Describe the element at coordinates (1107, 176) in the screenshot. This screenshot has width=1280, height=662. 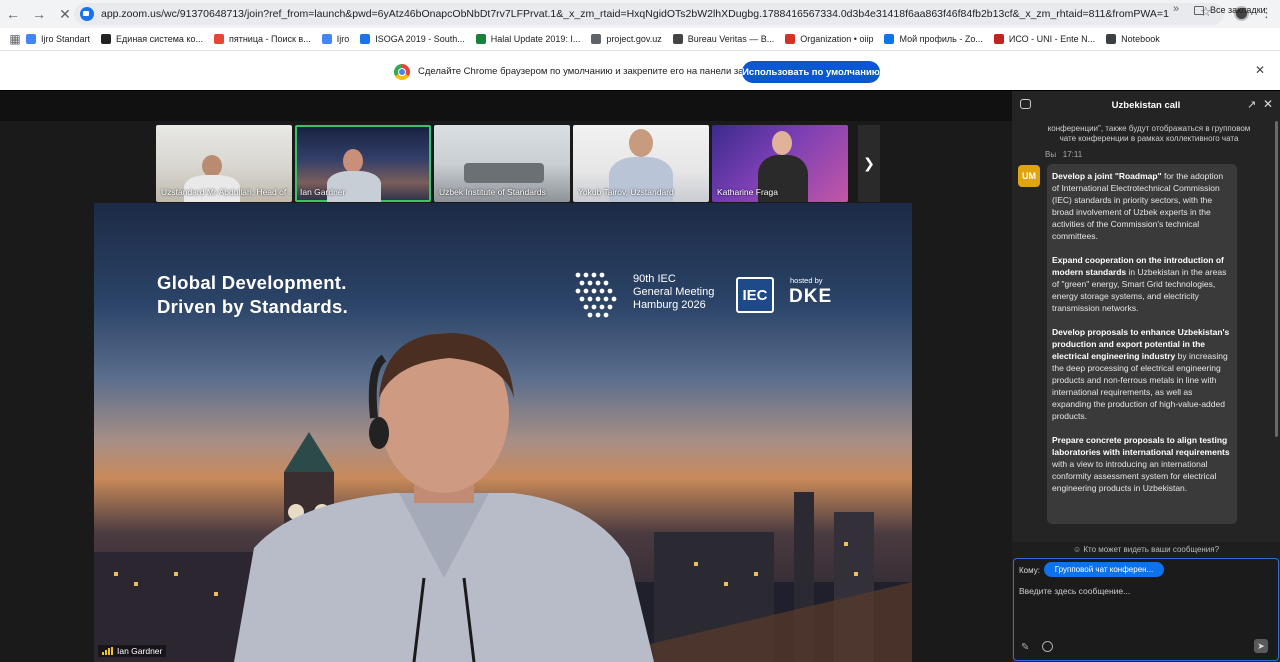
I see `paragraph-heading: Develop a joint "Roadmap"` at that location.